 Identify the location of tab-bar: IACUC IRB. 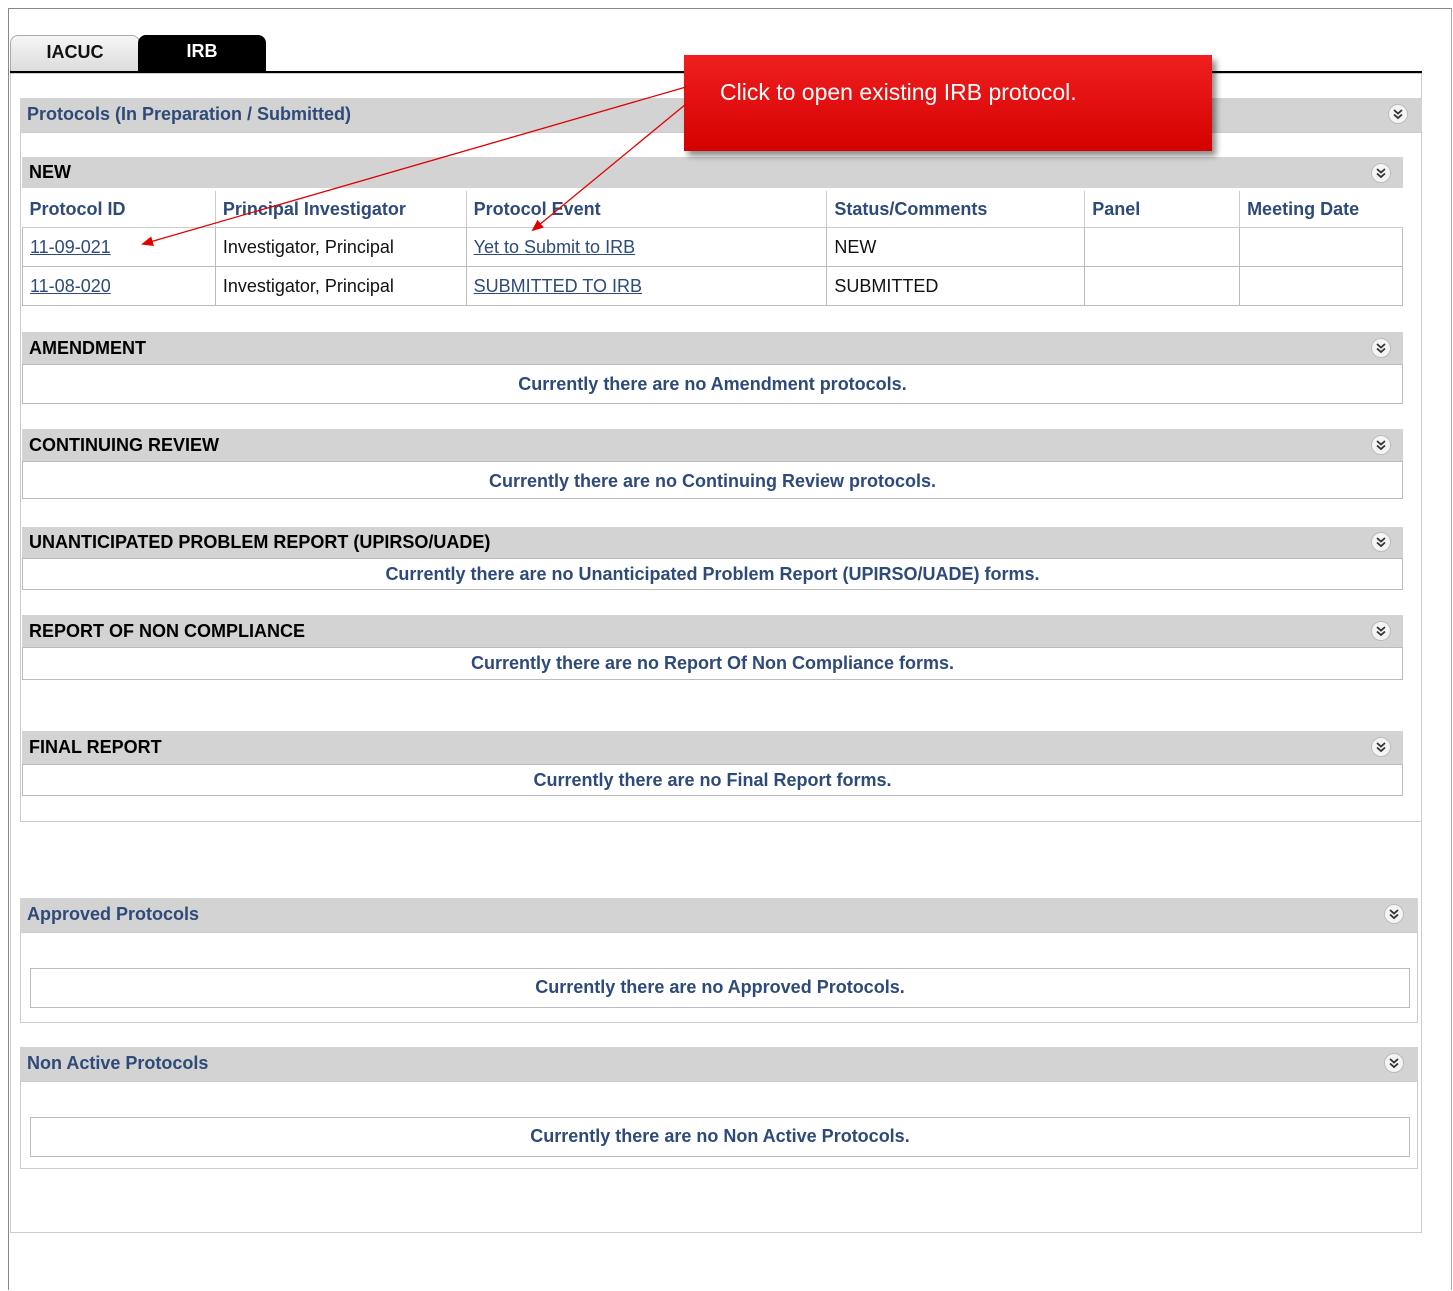
(138, 53).